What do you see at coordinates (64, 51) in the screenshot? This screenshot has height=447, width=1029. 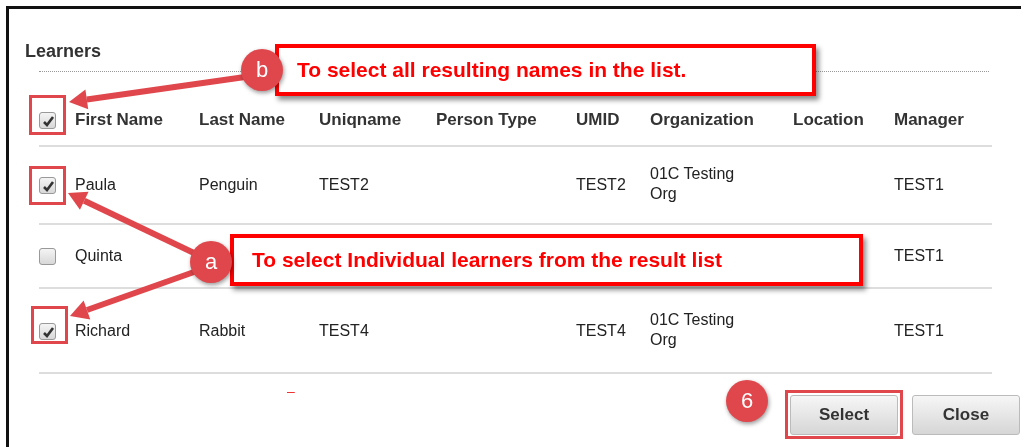 I see `dialog-title: Learners` at bounding box center [64, 51].